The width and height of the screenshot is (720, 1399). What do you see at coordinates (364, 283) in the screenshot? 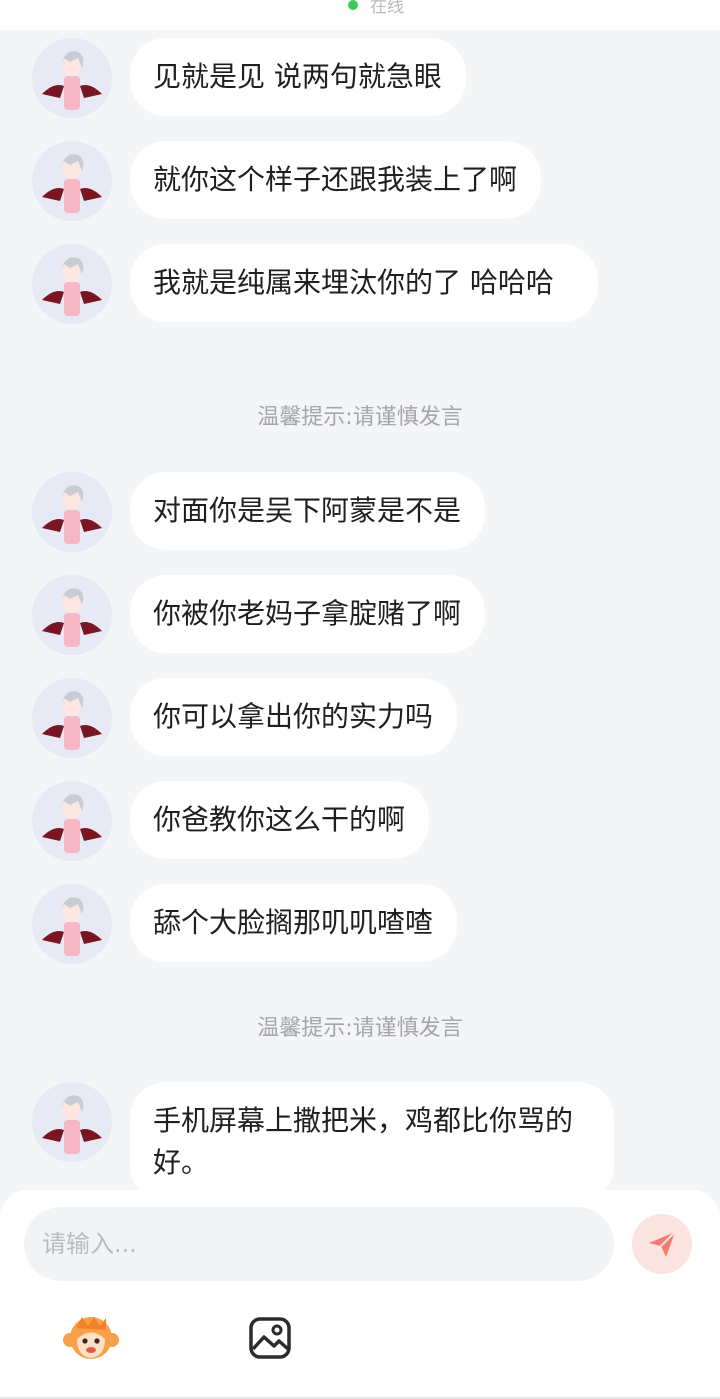
I see `message-bubble: 我就是纯属来埋汰你的了 哈哈哈` at bounding box center [364, 283].